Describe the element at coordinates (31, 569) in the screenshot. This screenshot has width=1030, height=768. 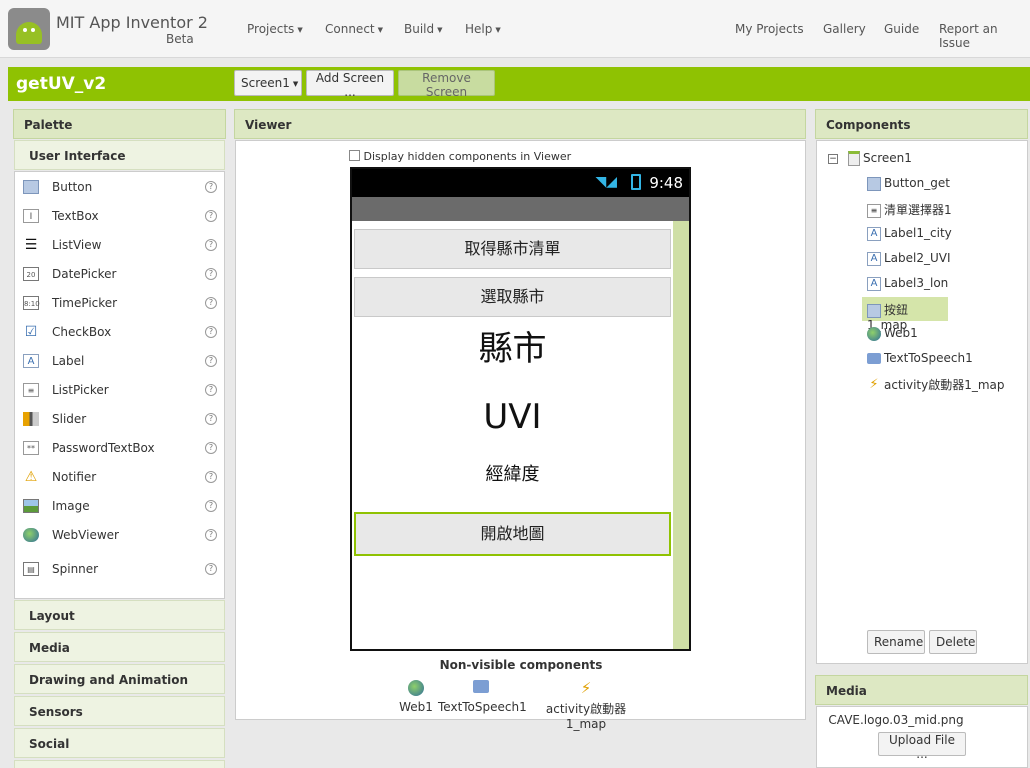
I see `spinner-icon: ▤` at that location.